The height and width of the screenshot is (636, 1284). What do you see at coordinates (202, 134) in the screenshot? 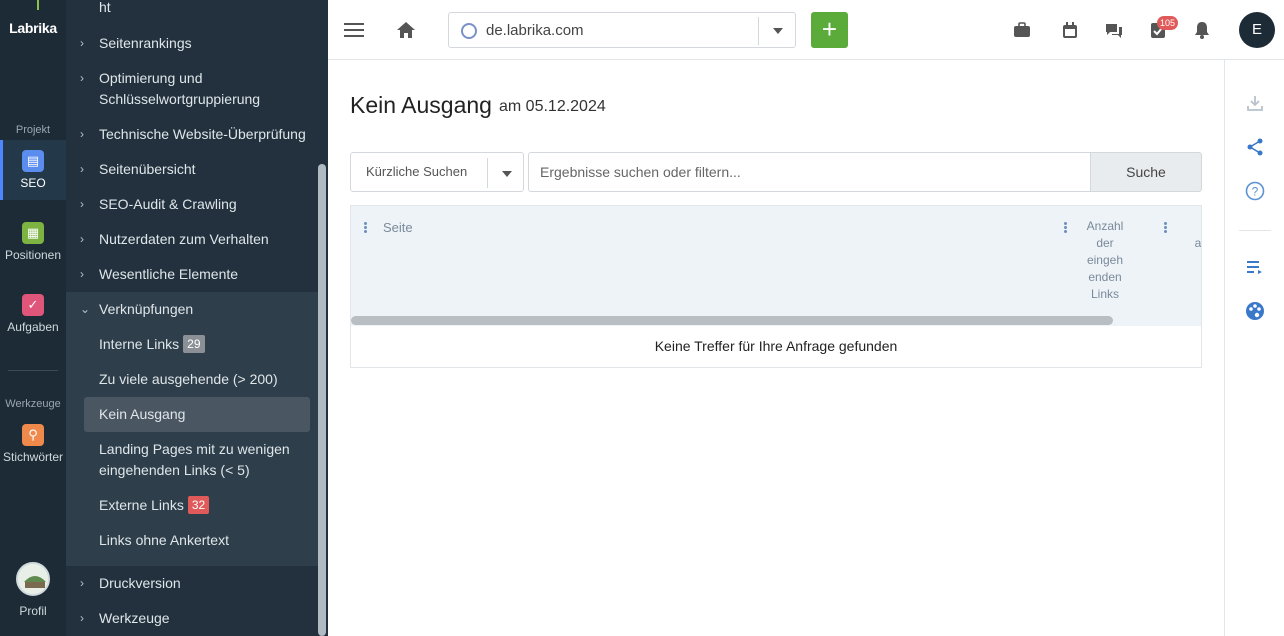
I see `sidebar-item-label: Technische Website-Überprüfung` at bounding box center [202, 134].